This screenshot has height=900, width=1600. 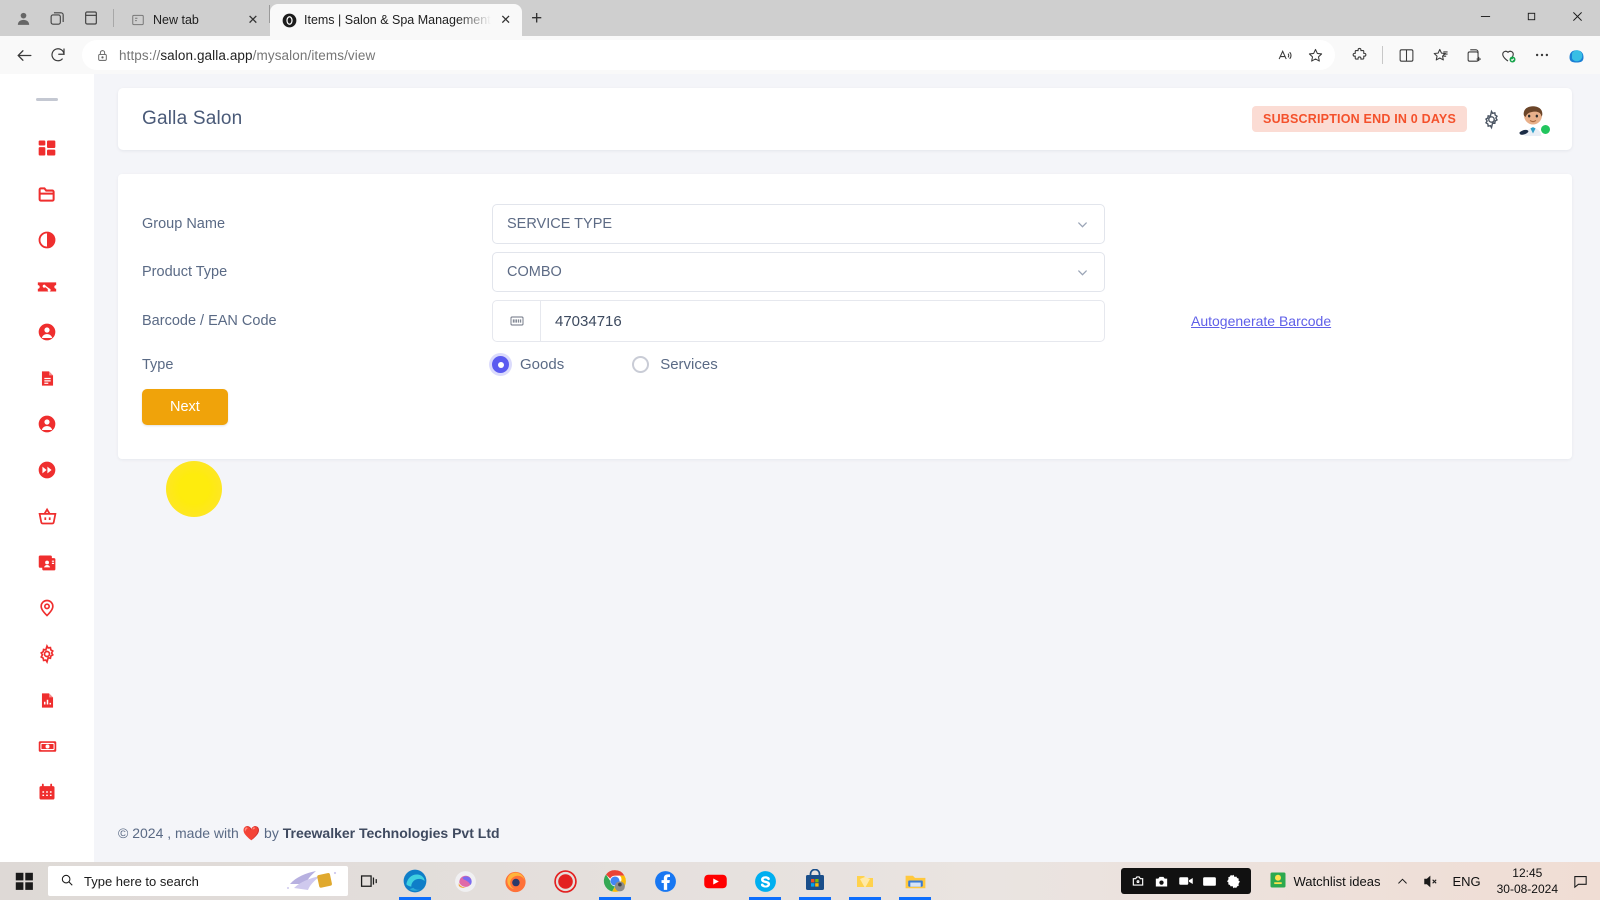 What do you see at coordinates (1261, 321) in the screenshot?
I see `autogenerate-barcode-link: Autogenerate Barcode` at bounding box center [1261, 321].